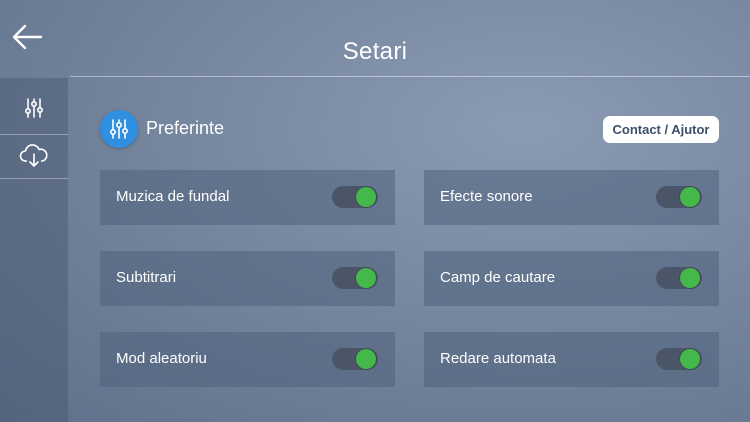 The width and height of the screenshot is (750, 422). I want to click on setting-label: Subtitrari, so click(146, 277).